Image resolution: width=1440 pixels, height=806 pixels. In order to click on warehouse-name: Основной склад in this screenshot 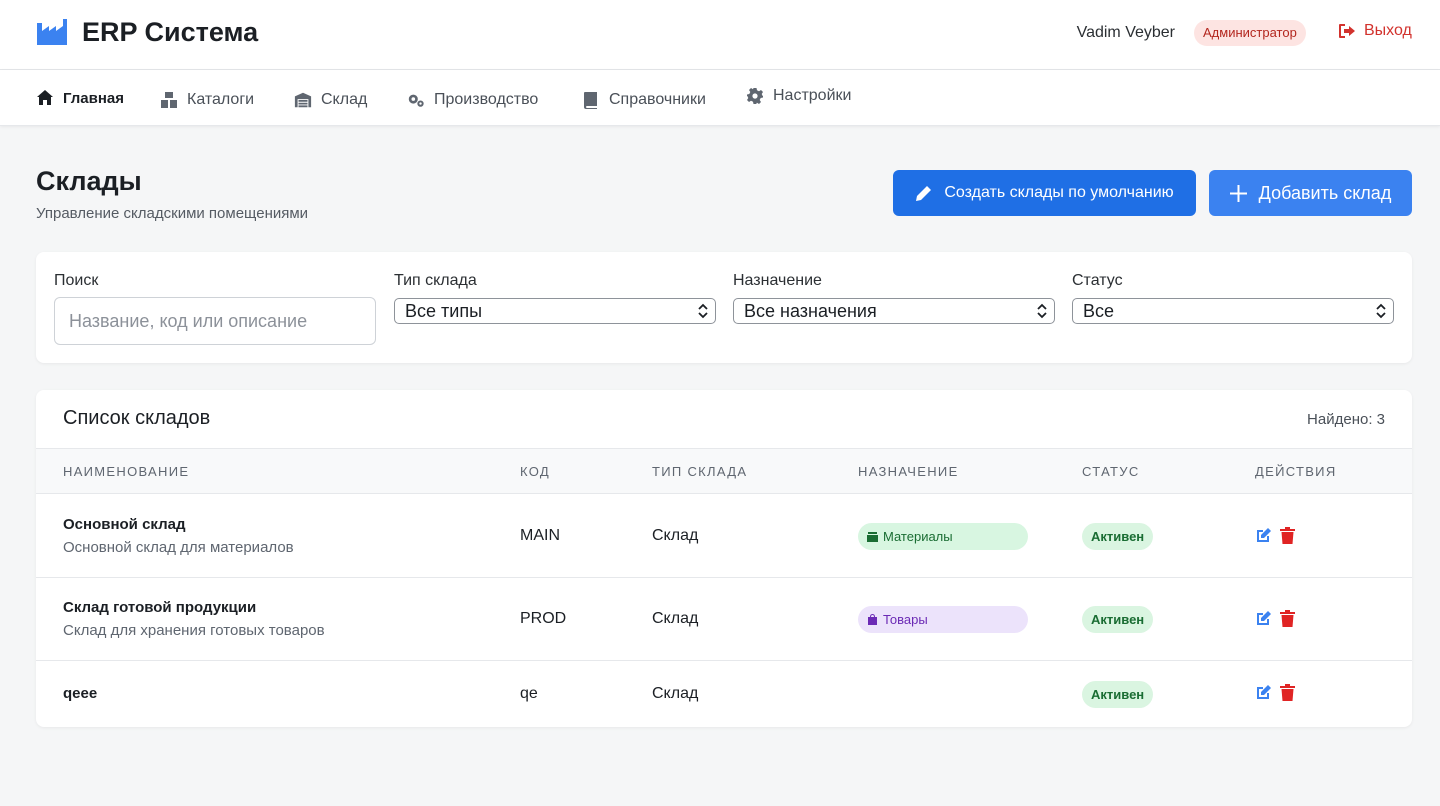, I will do `click(124, 524)`.